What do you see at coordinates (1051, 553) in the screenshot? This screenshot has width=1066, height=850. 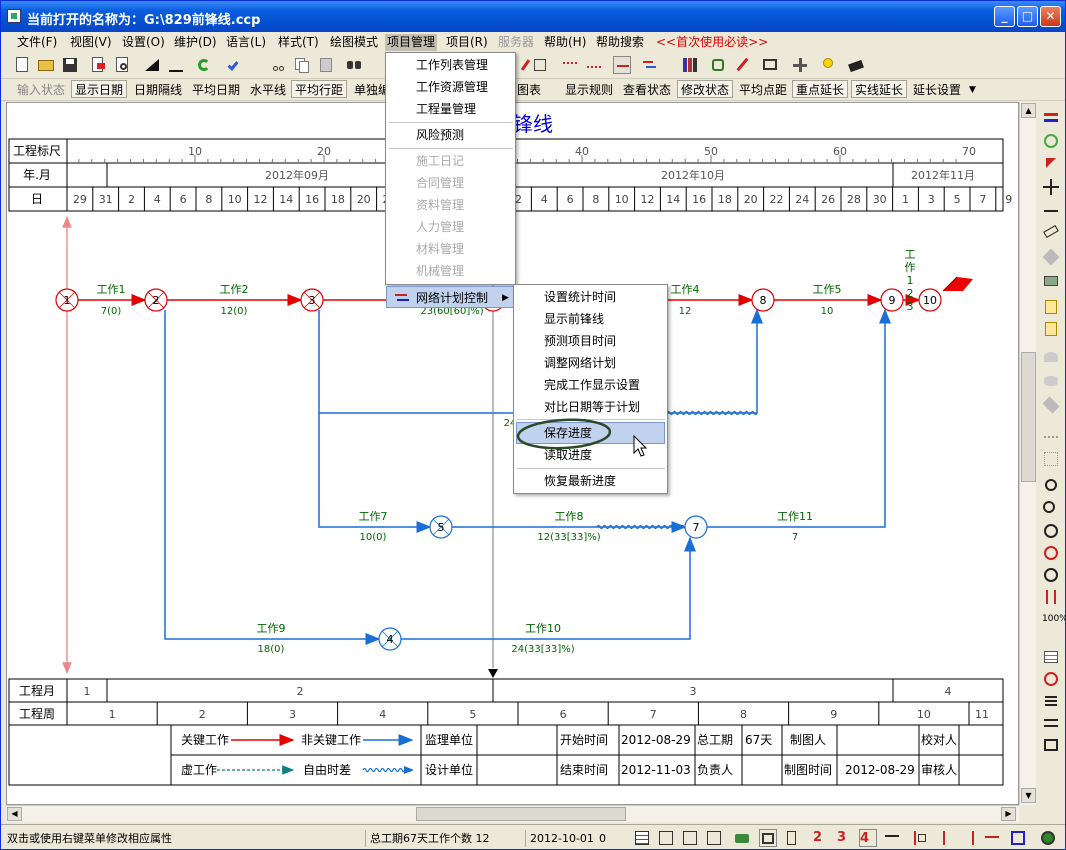 I see `target-icon` at bounding box center [1051, 553].